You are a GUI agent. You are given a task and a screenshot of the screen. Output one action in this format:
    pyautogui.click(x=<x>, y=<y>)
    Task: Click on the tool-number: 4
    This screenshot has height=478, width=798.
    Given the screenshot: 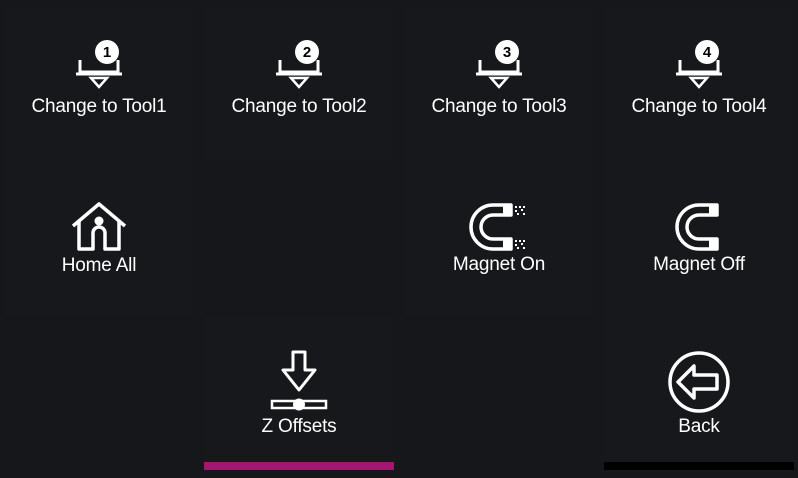 What is the action you would take?
    pyautogui.click(x=707, y=52)
    